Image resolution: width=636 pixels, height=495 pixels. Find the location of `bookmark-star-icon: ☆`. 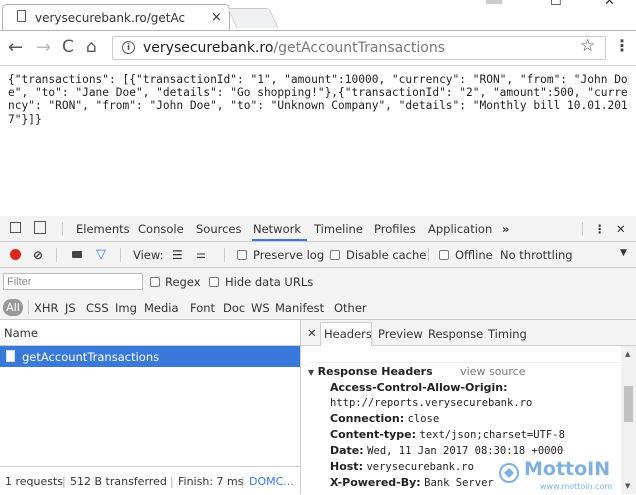

bookmark-star-icon: ☆ is located at coordinates (587, 46).